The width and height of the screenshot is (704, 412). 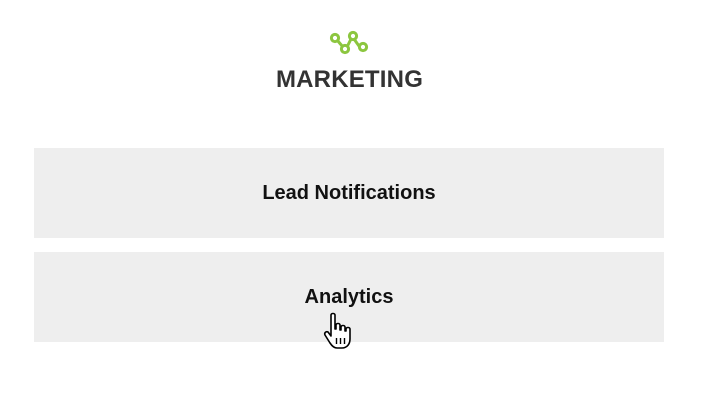 What do you see at coordinates (349, 79) in the screenshot?
I see `page-title: MARKETING` at bounding box center [349, 79].